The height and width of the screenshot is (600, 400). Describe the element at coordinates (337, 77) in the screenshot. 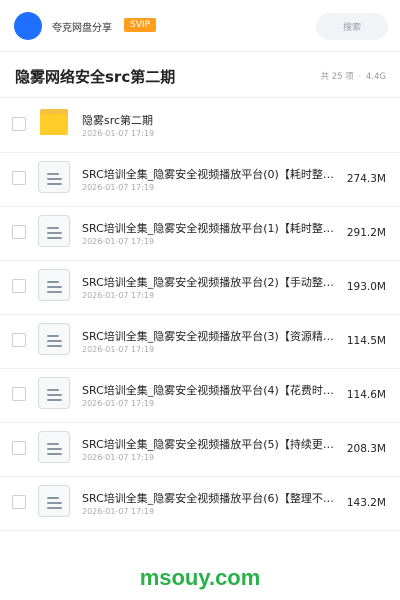

I see `item-count: 共 25 项` at that location.